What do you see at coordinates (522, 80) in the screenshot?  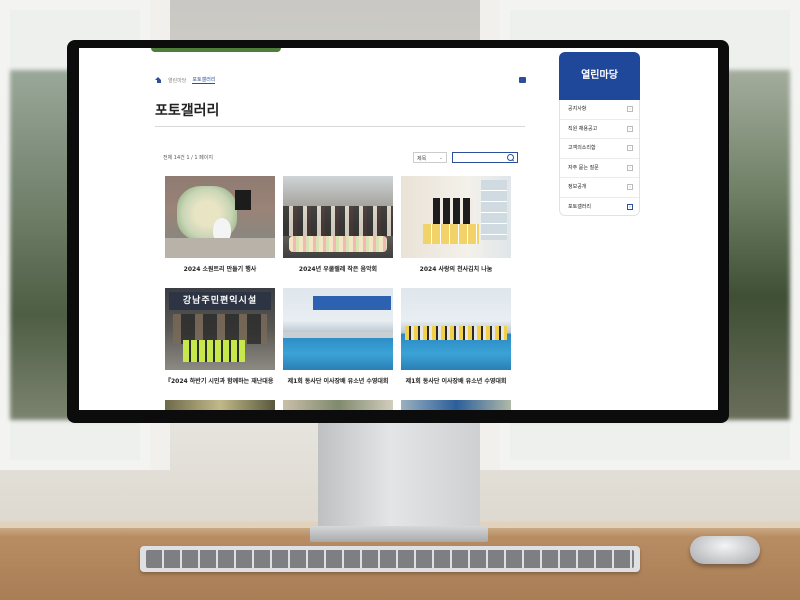 I see `print-icon` at bounding box center [522, 80].